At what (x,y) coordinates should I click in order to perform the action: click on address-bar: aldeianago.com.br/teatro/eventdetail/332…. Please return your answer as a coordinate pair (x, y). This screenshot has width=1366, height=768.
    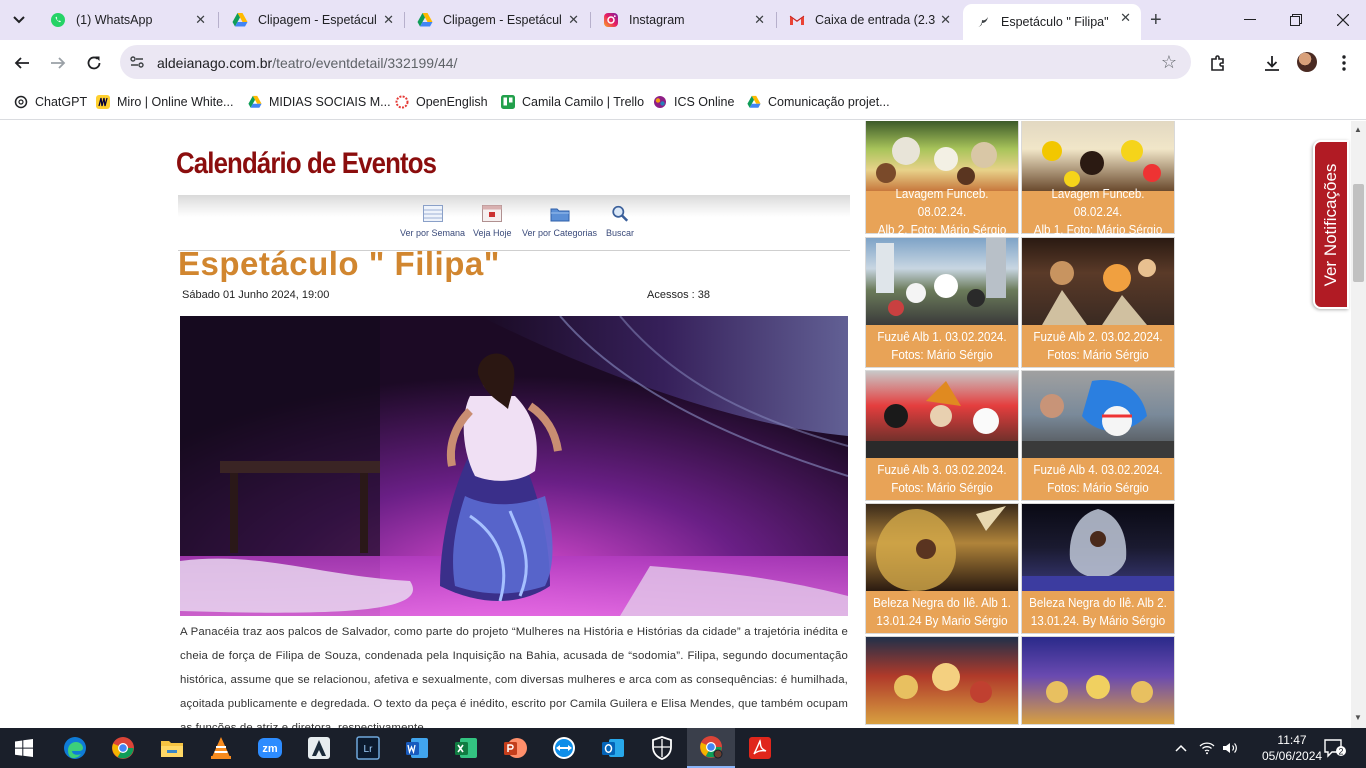
    Looking at the image, I should click on (655, 62).